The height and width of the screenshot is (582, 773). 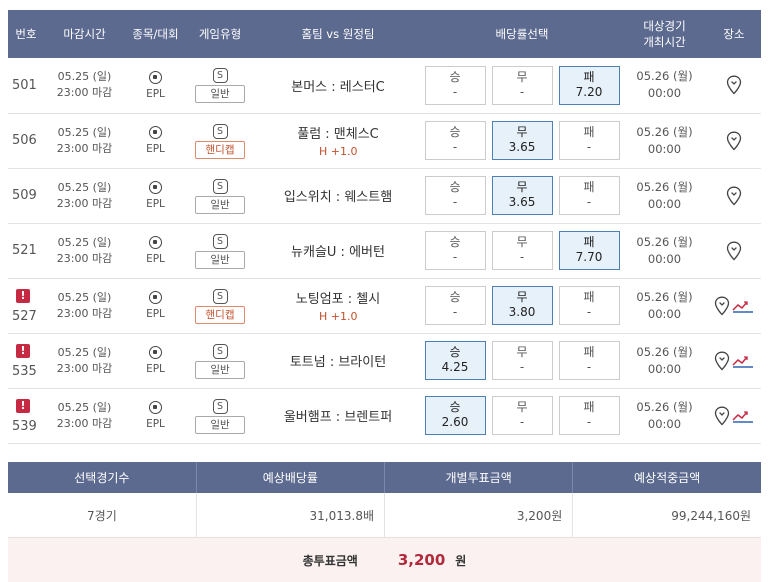 What do you see at coordinates (338, 140) in the screenshot?
I see `match-cell: 풀럼 : 맨체스C H +1.0` at bounding box center [338, 140].